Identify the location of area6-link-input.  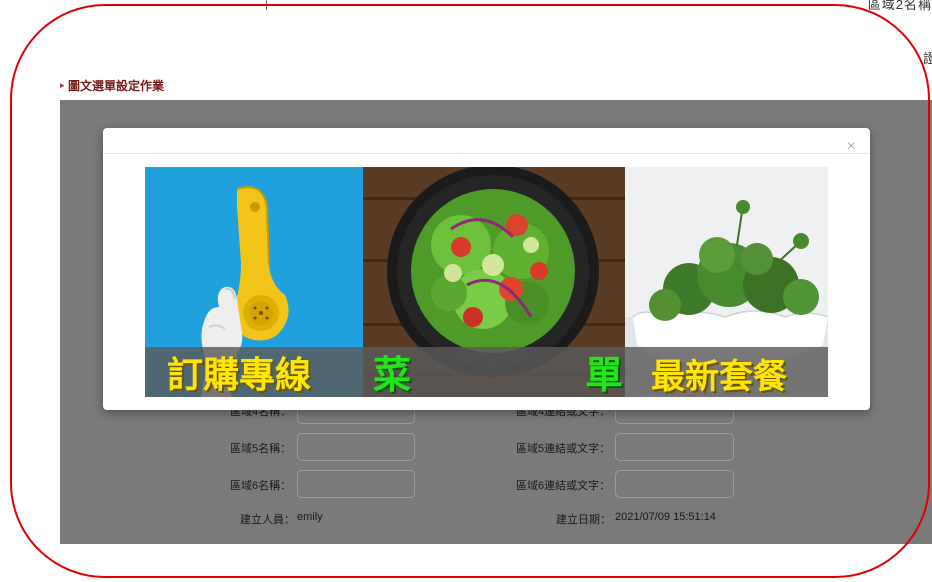
(674, 484).